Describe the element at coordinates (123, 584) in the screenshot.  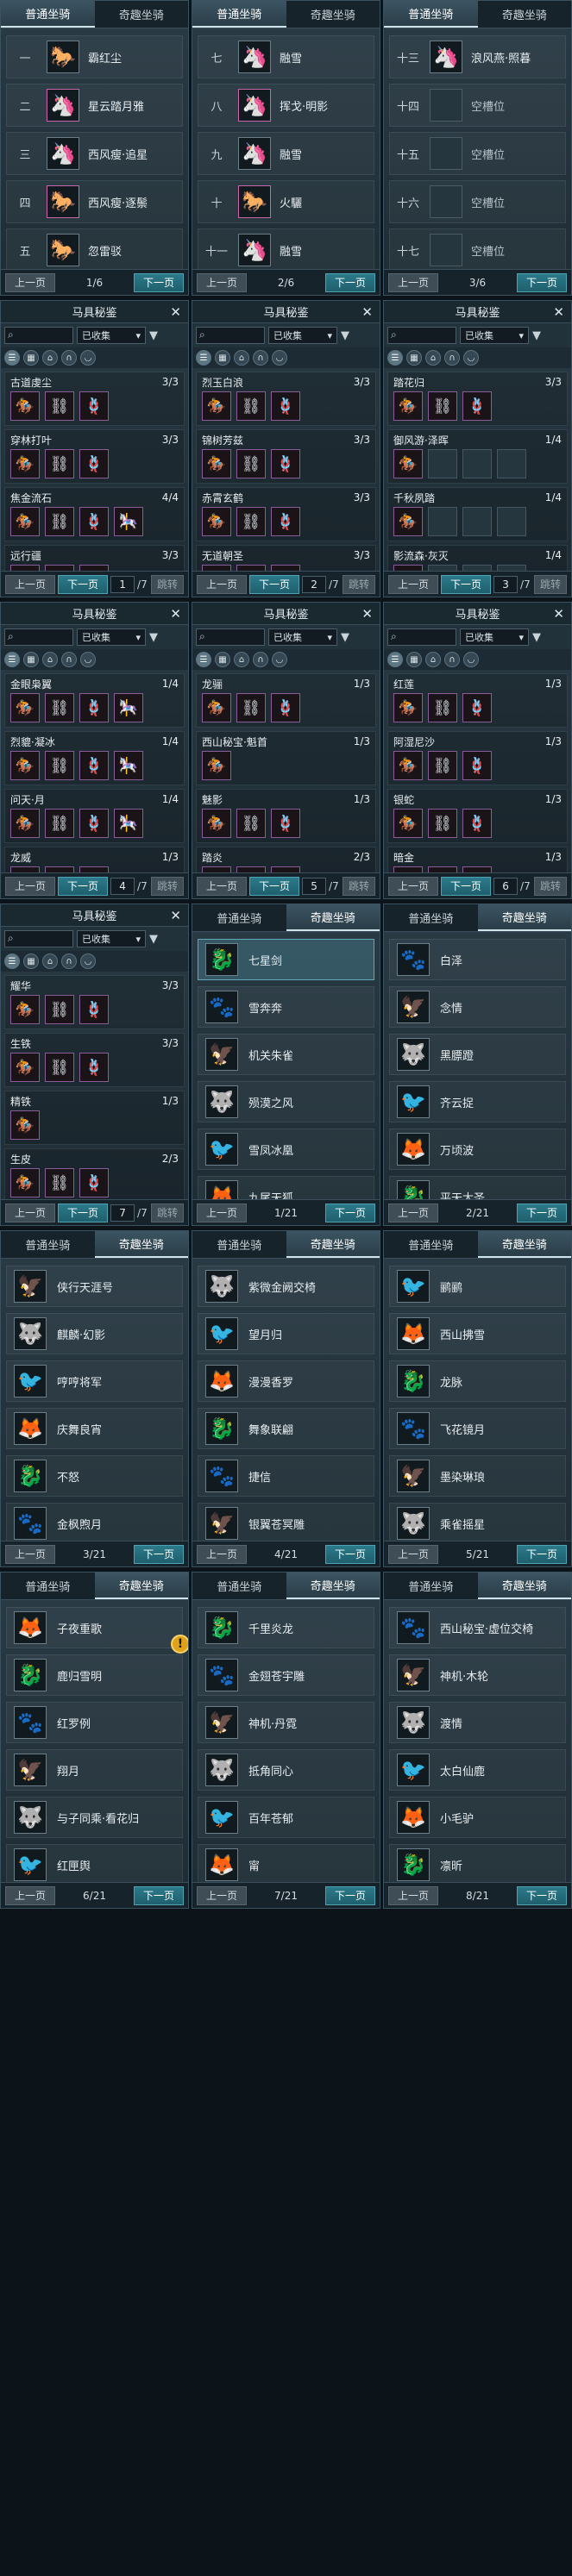
I see `page-input: 1` at that location.